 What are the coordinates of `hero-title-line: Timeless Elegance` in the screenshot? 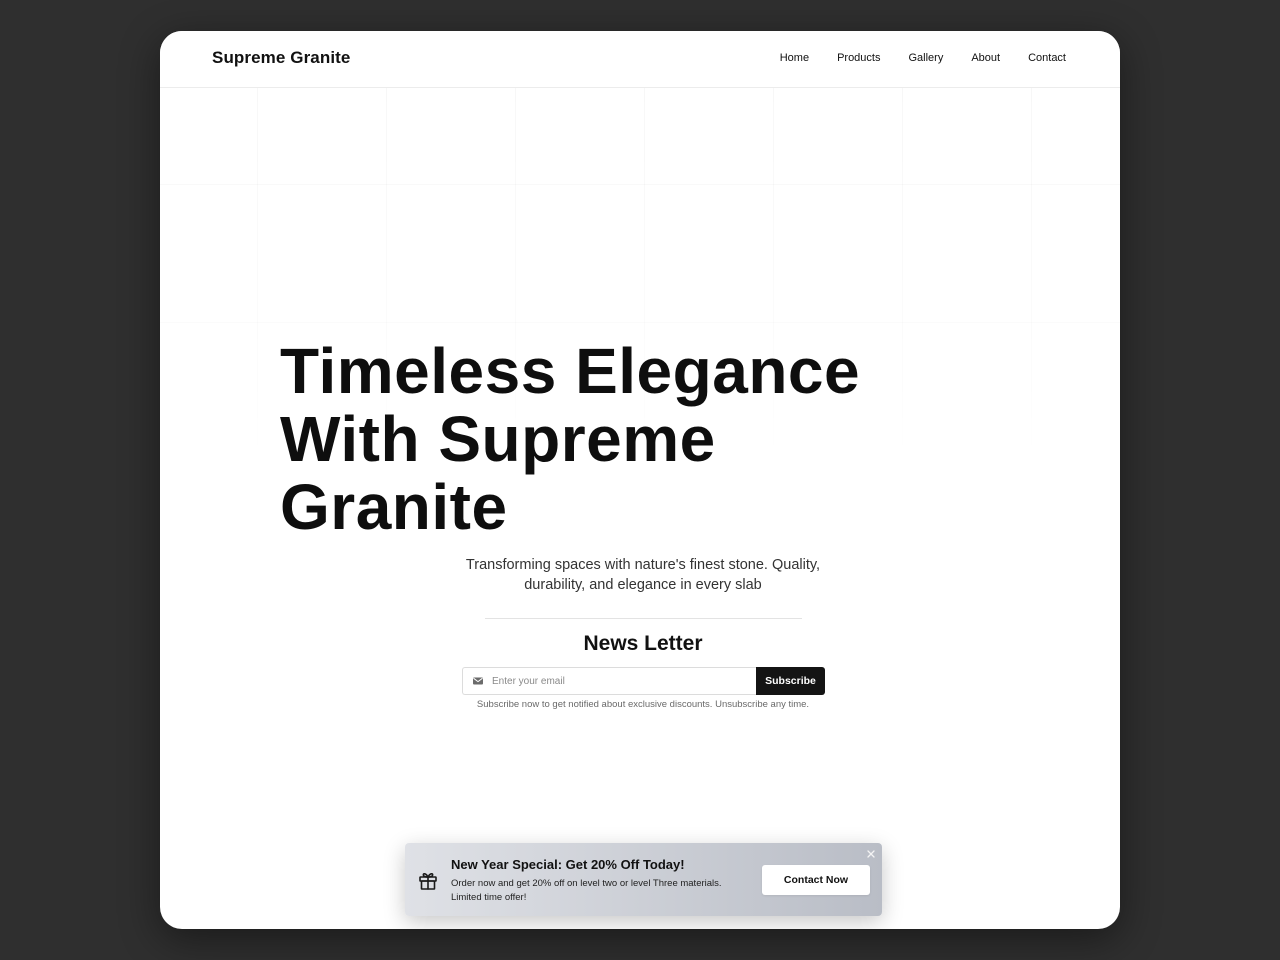 It's located at (570, 371).